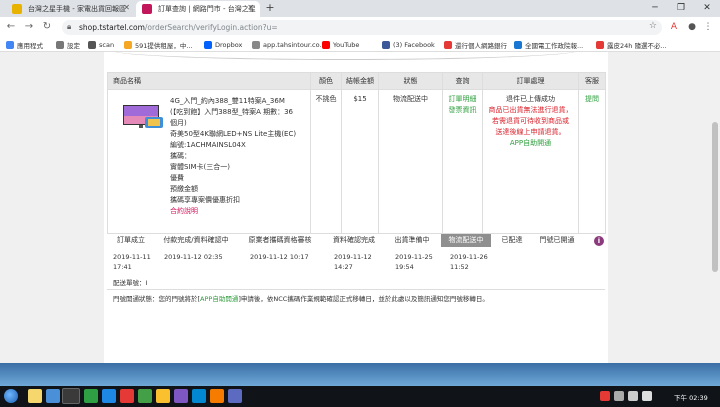  Describe the element at coordinates (232, 112) in the screenshot. I see `product-line: (【吃到飽】入門388型_特案A 期數：36` at that location.